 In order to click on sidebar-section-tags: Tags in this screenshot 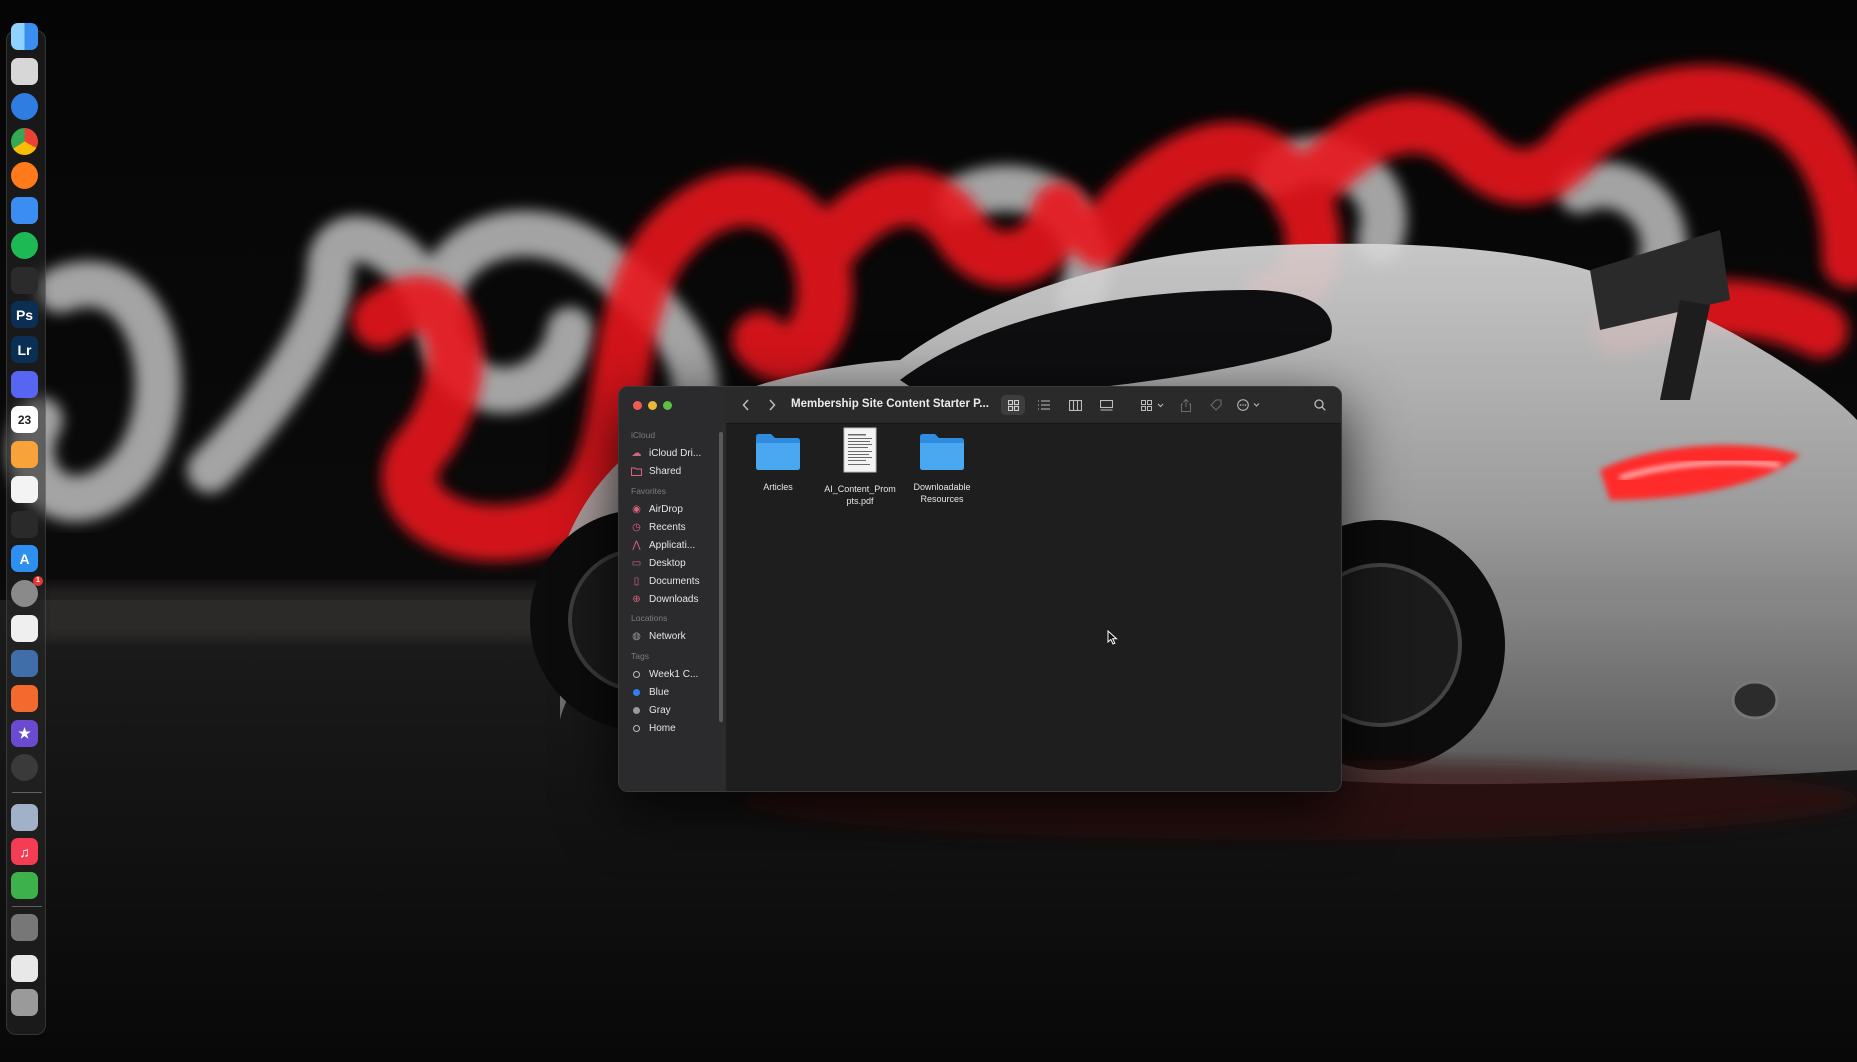, I will do `click(640, 656)`.